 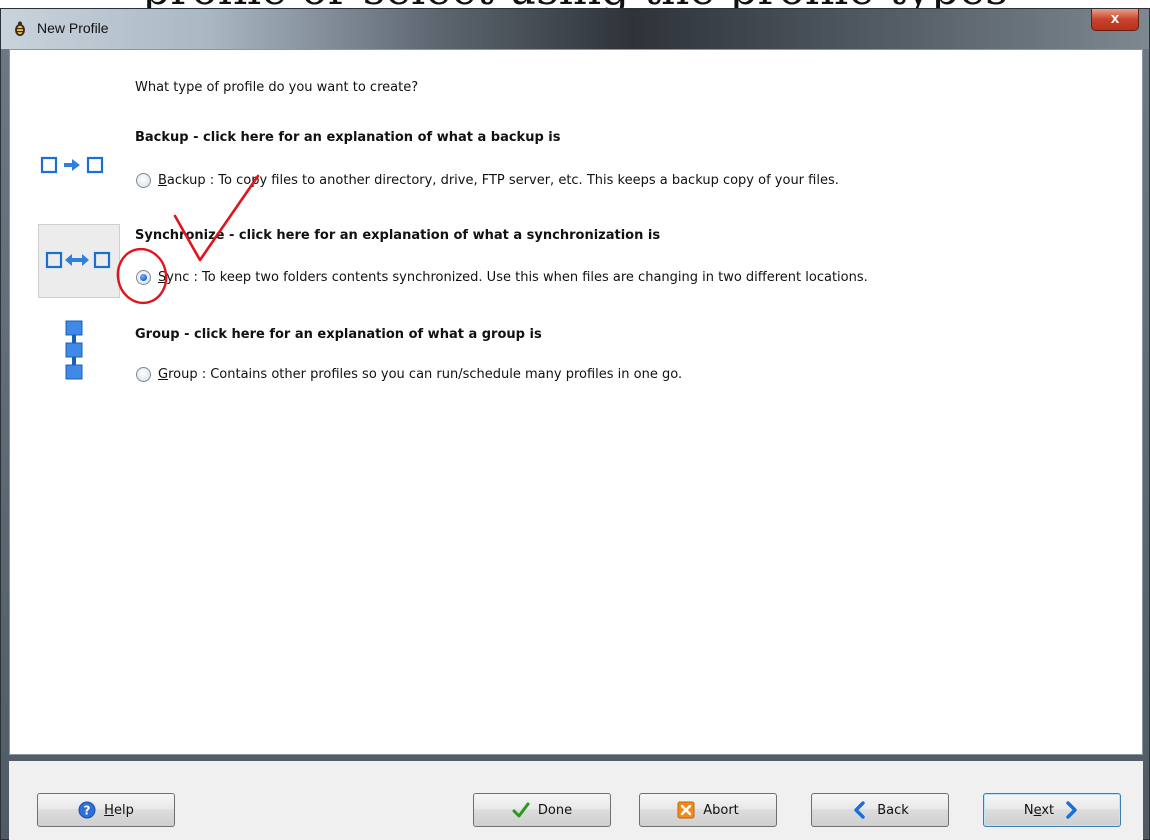 I want to click on back-button: Back, so click(x=880, y=810).